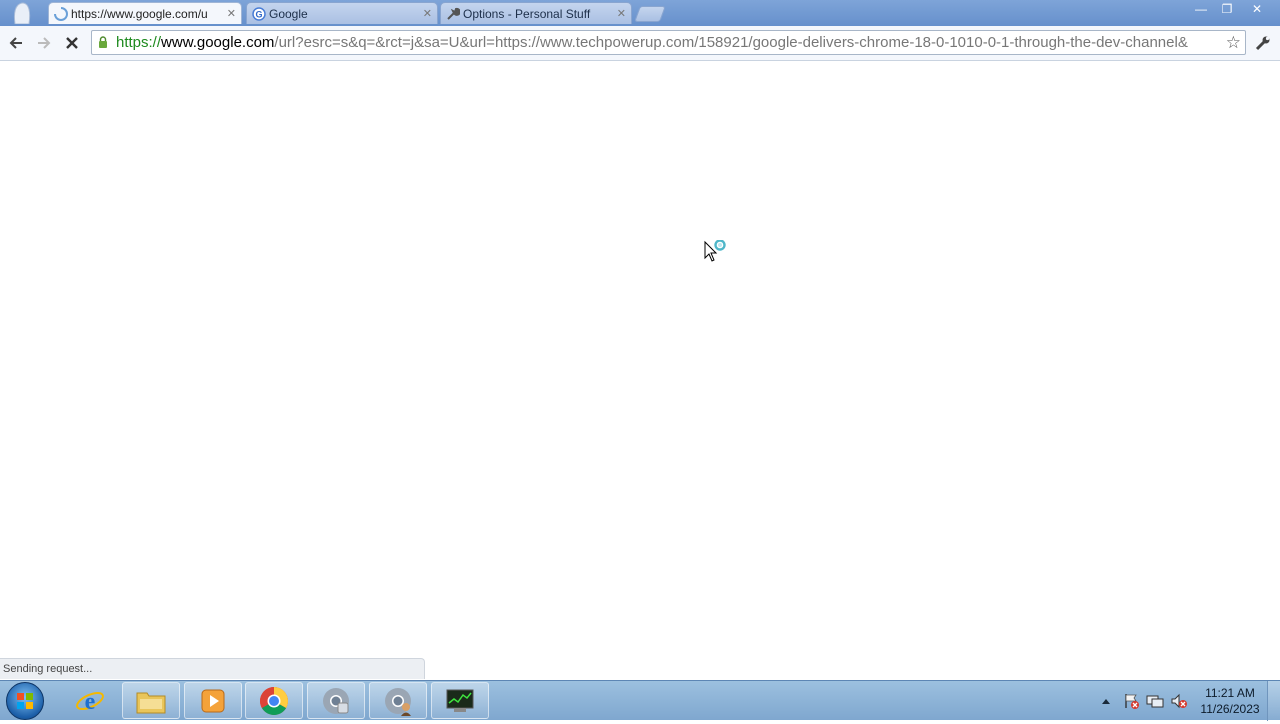 Image resolution: width=1280 pixels, height=724 pixels. I want to click on chrome-user-icon, so click(398, 701).